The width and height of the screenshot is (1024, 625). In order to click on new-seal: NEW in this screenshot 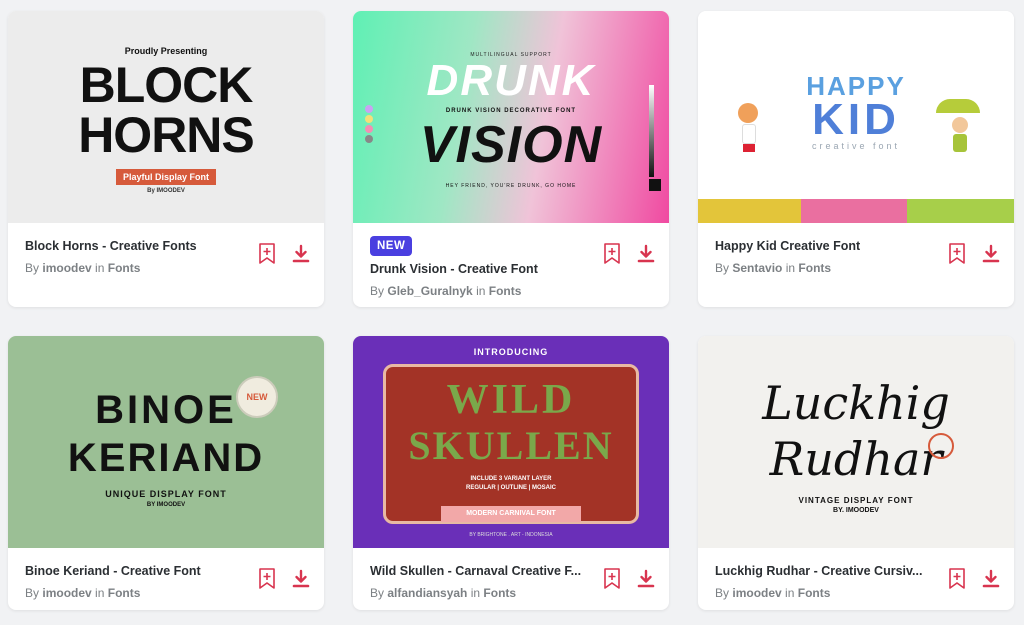, I will do `click(257, 397)`.